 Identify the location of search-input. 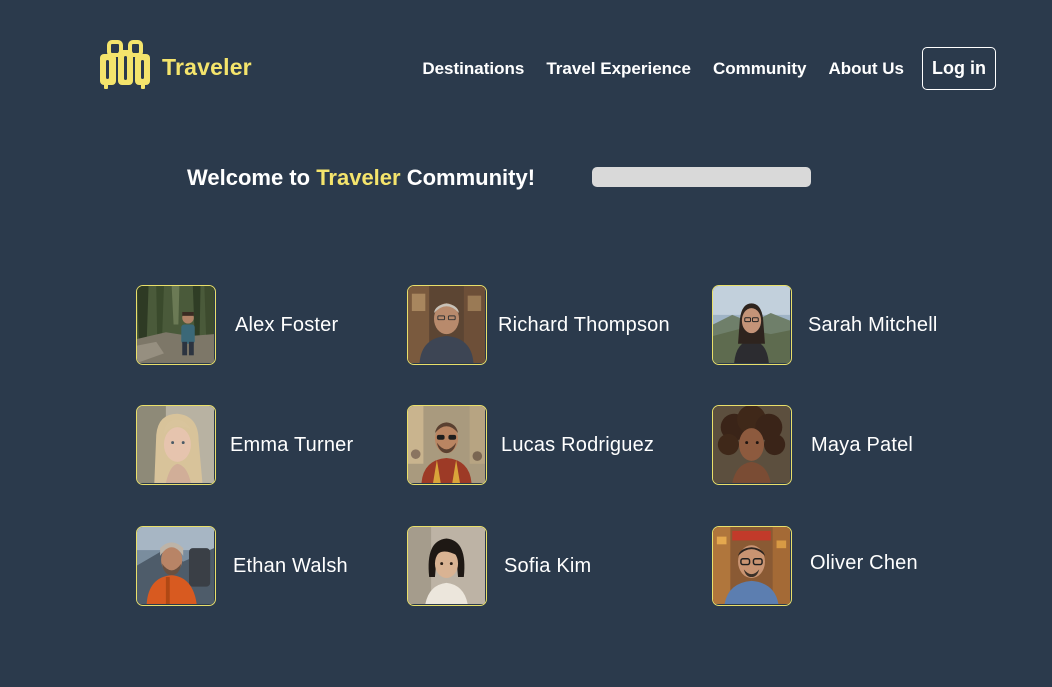
(701, 177).